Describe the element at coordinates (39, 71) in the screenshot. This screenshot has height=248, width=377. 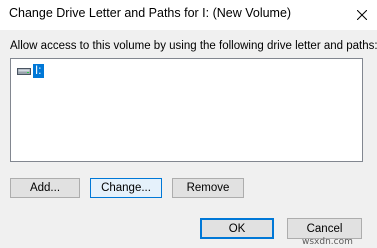
I see `list-item-label: I:` at that location.